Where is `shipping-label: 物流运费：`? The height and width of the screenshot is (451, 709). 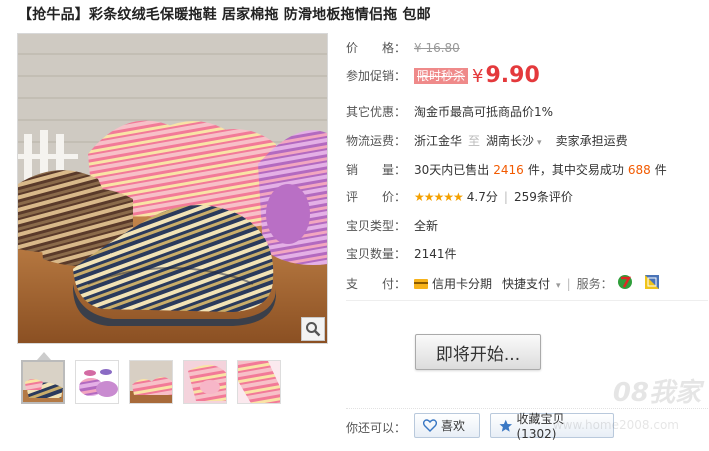
shipping-label: 物流运费： is located at coordinates (376, 141).